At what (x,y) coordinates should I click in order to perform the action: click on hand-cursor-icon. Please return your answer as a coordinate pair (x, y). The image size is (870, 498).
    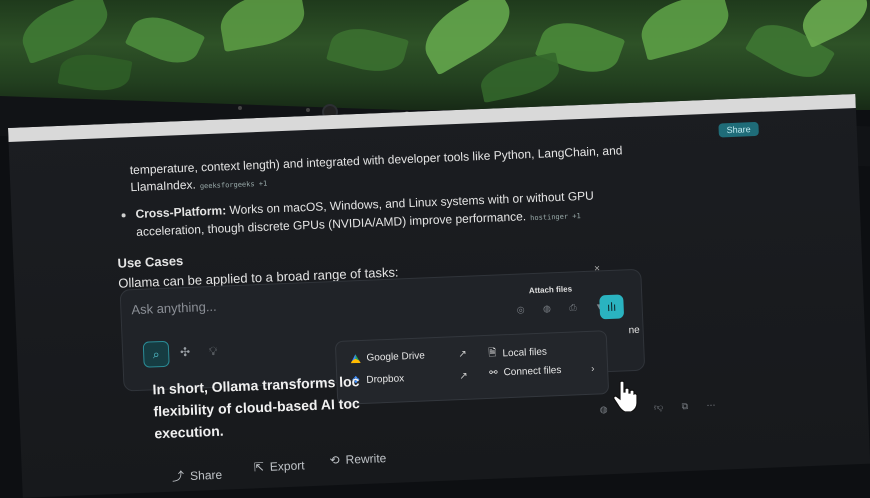
    Looking at the image, I should click on (625, 396).